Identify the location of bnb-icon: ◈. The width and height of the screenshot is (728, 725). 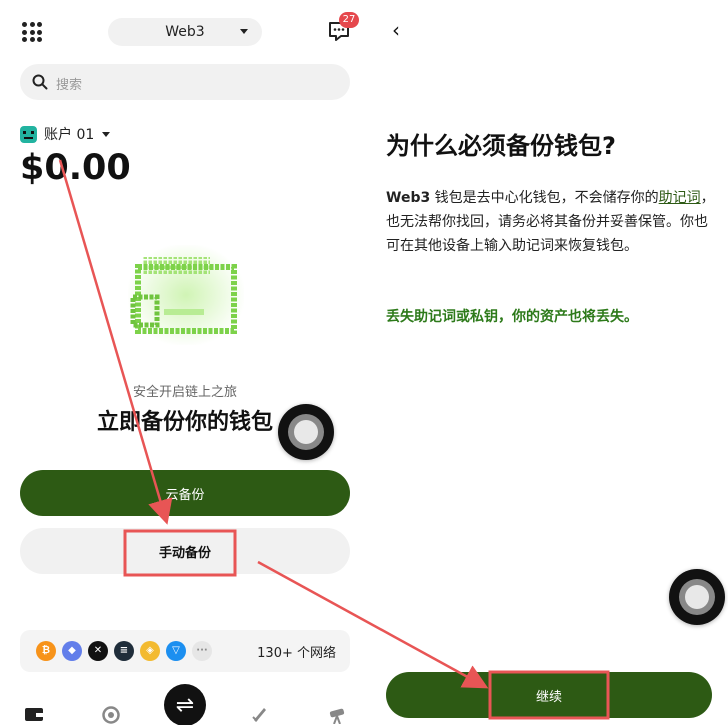
(150, 651).